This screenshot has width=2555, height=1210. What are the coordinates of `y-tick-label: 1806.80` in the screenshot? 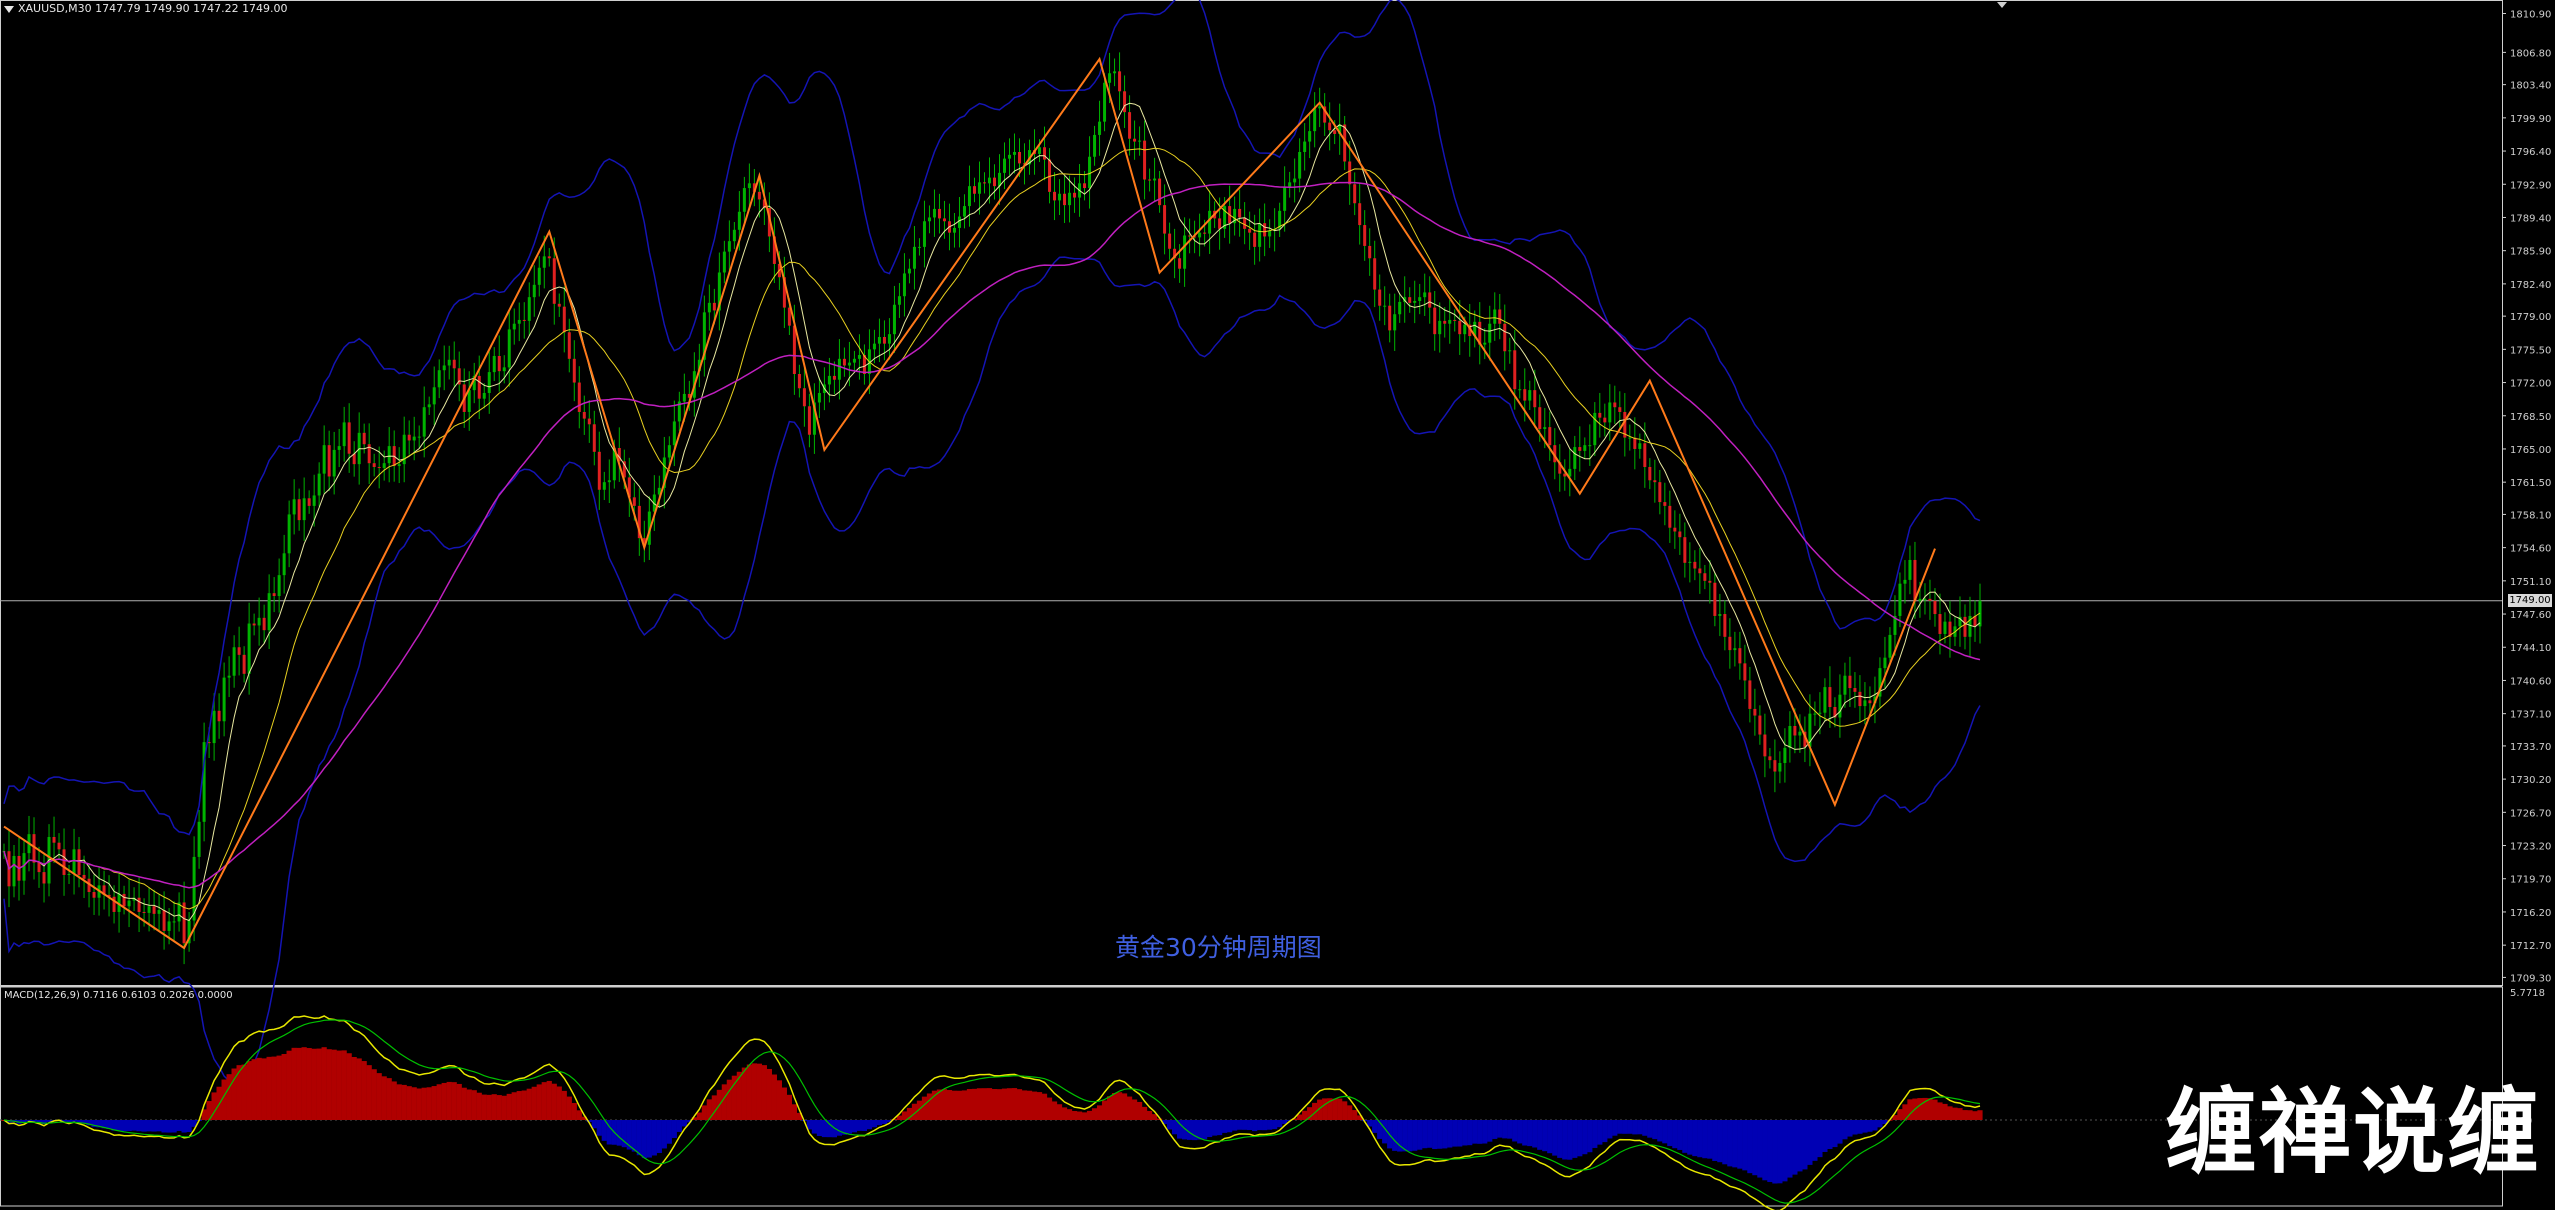 It's located at (2530, 53).